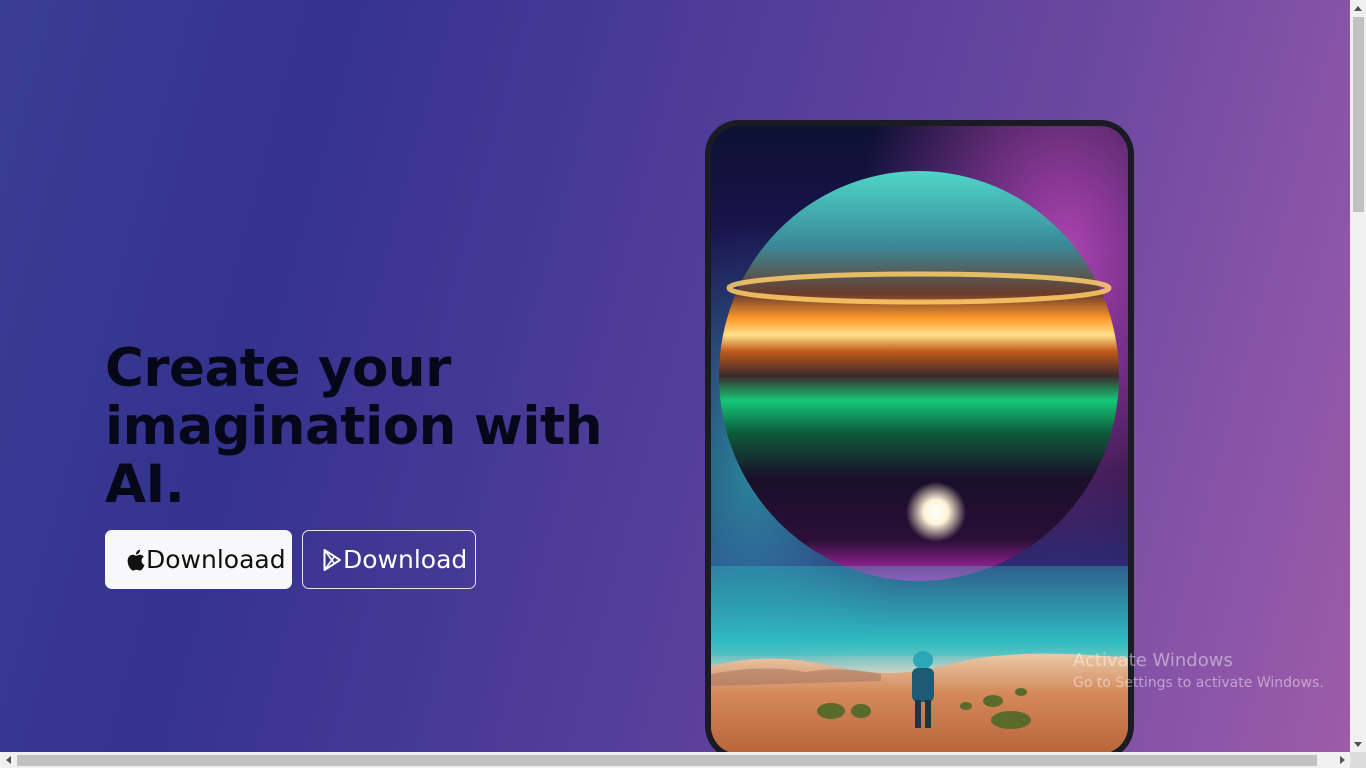  I want to click on play-store-icon, so click(332, 560).